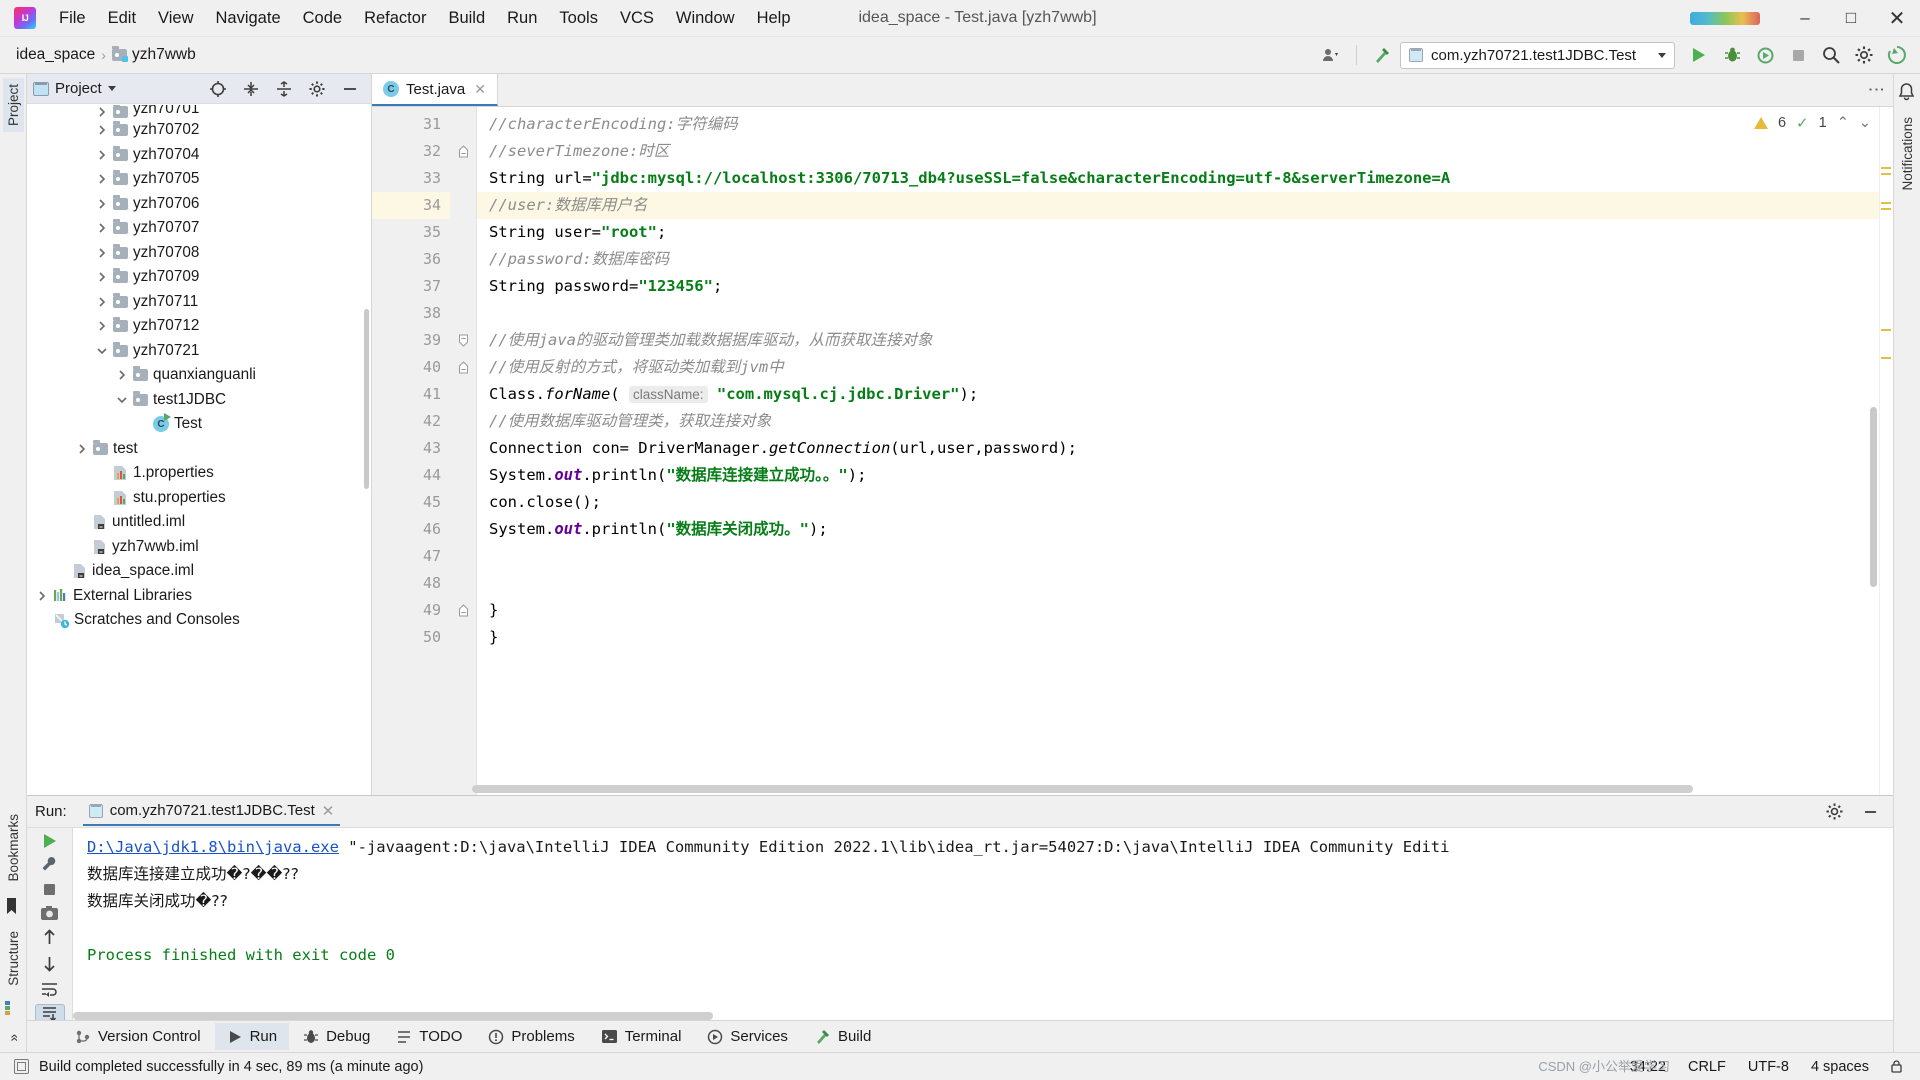 The height and width of the screenshot is (1080, 1920). What do you see at coordinates (1812, 123) in the screenshot?
I see `inspection-widget: 6 ✓ 1 ⌃ ⌄` at bounding box center [1812, 123].